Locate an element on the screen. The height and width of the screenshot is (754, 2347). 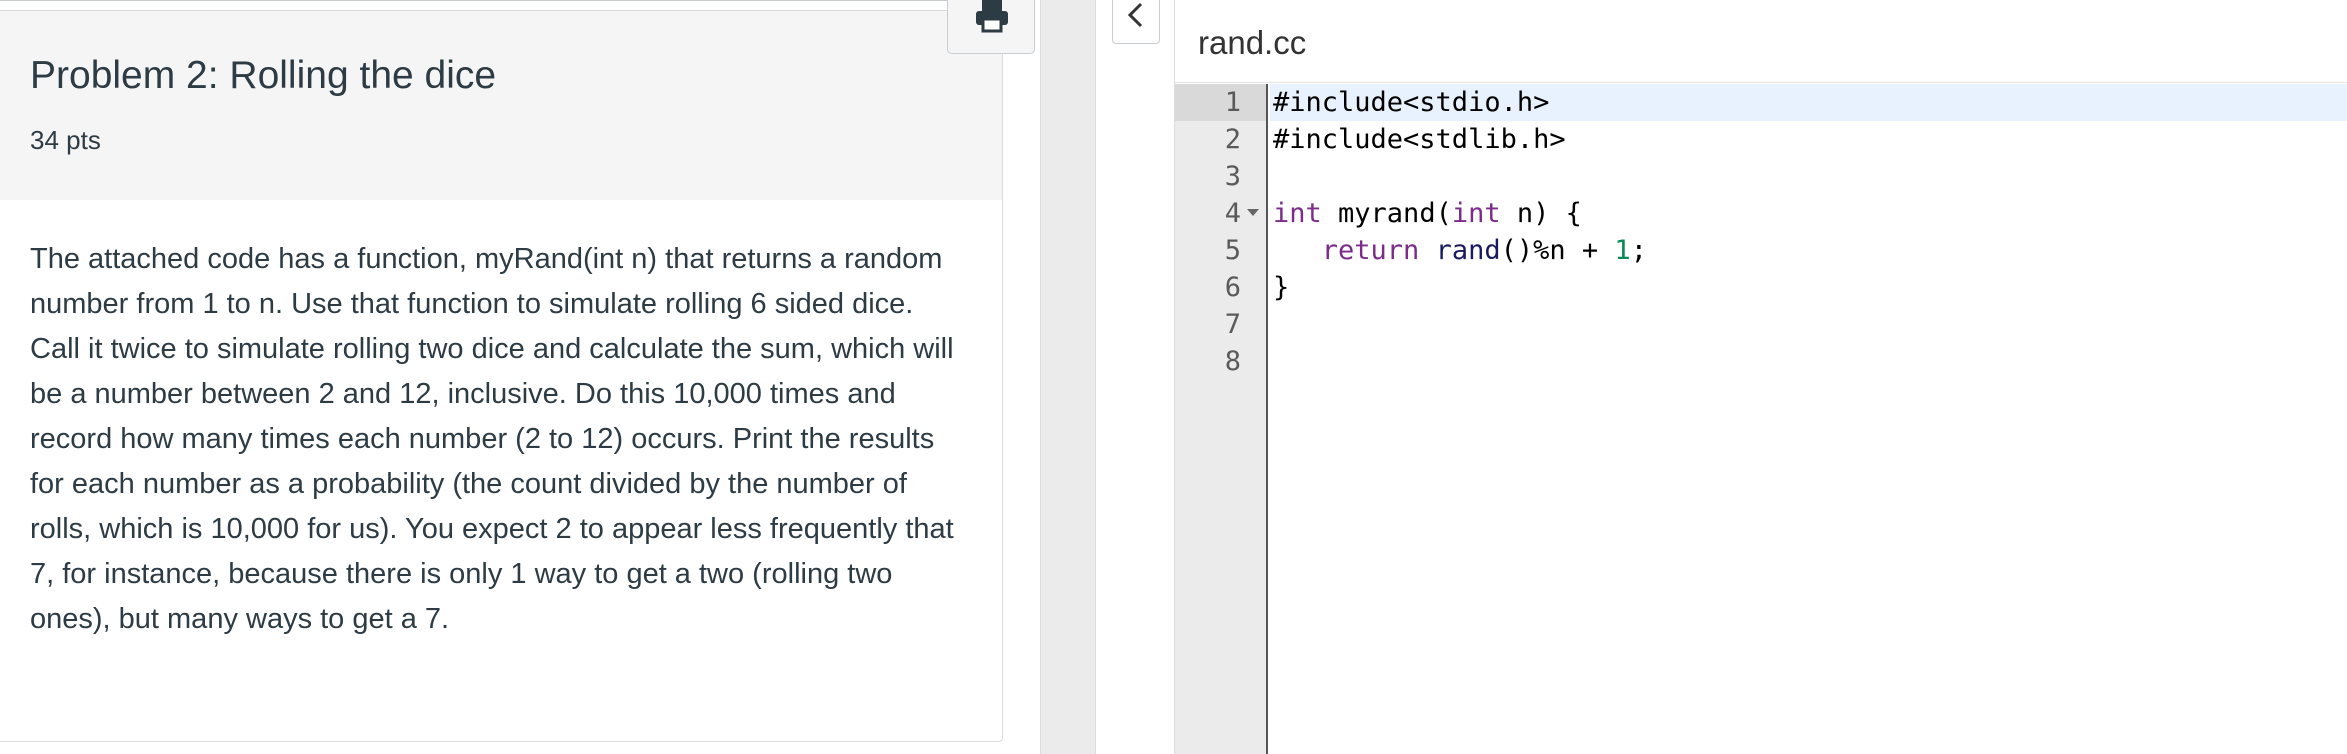
file-name: rand.cc is located at coordinates (1252, 42).